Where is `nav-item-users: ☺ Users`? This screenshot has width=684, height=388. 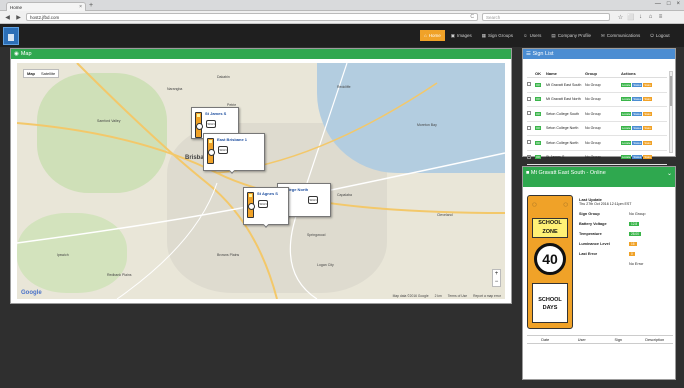
nav-item-users: ☺ Users is located at coordinates (532, 35).